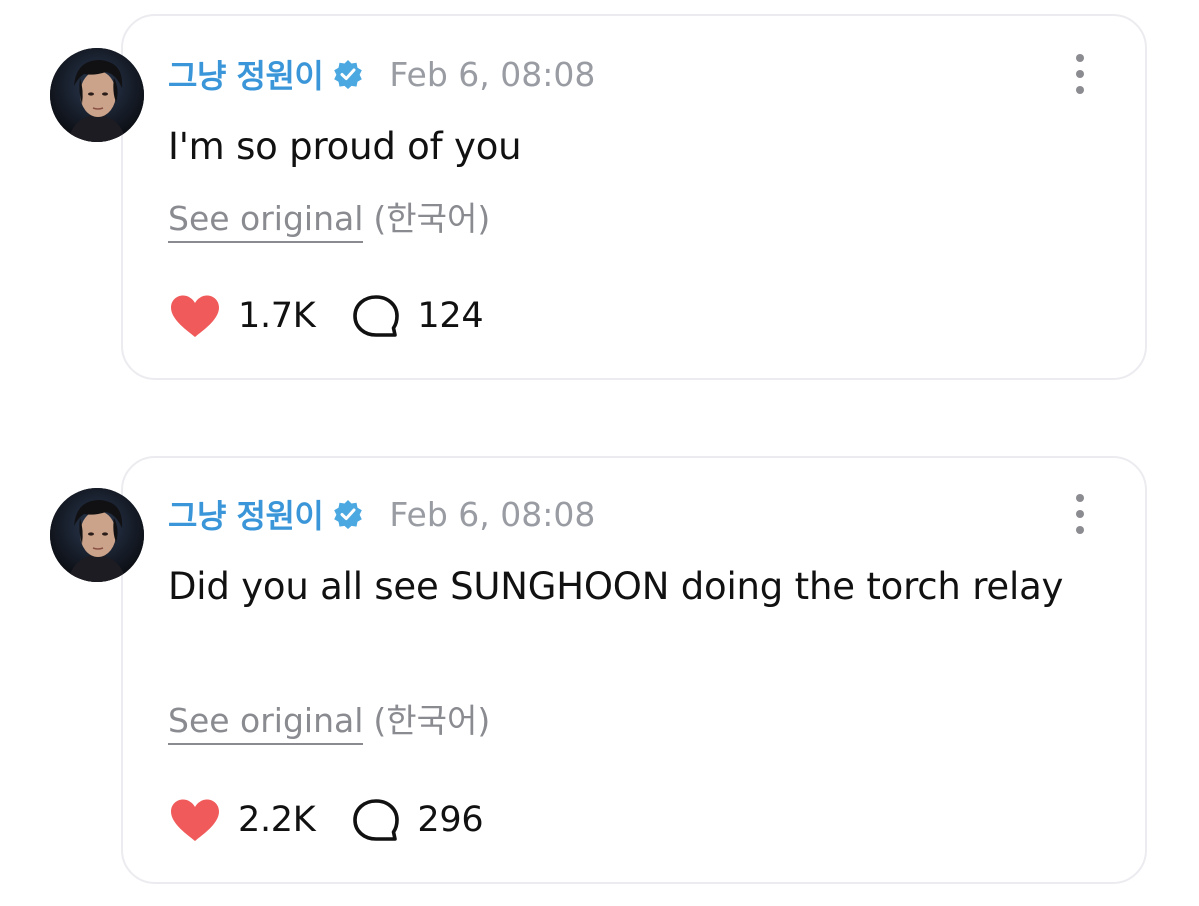 Image resolution: width=1199 pixels, height=906 pixels. What do you see at coordinates (450, 820) in the screenshot?
I see `comment-count: 296` at bounding box center [450, 820].